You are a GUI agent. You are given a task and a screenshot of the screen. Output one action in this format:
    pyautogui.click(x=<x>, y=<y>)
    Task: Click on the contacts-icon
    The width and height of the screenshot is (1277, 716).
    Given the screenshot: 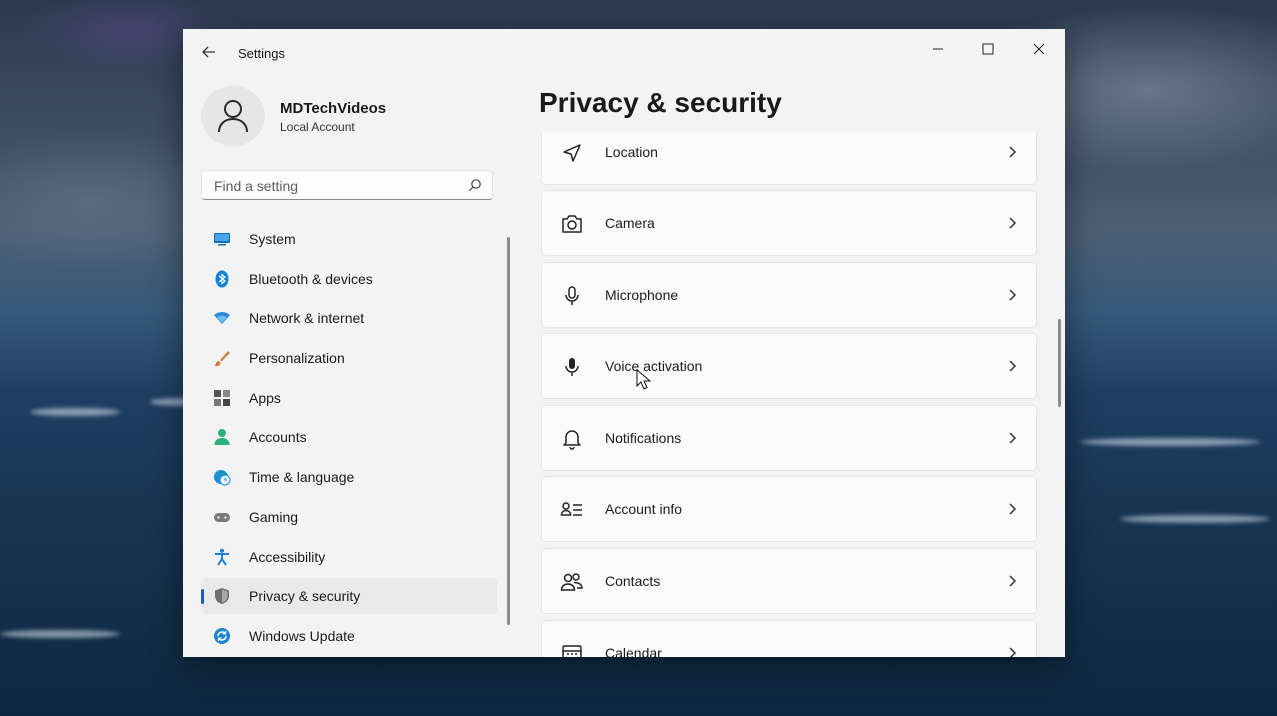 What is the action you would take?
    pyautogui.click(x=571, y=582)
    